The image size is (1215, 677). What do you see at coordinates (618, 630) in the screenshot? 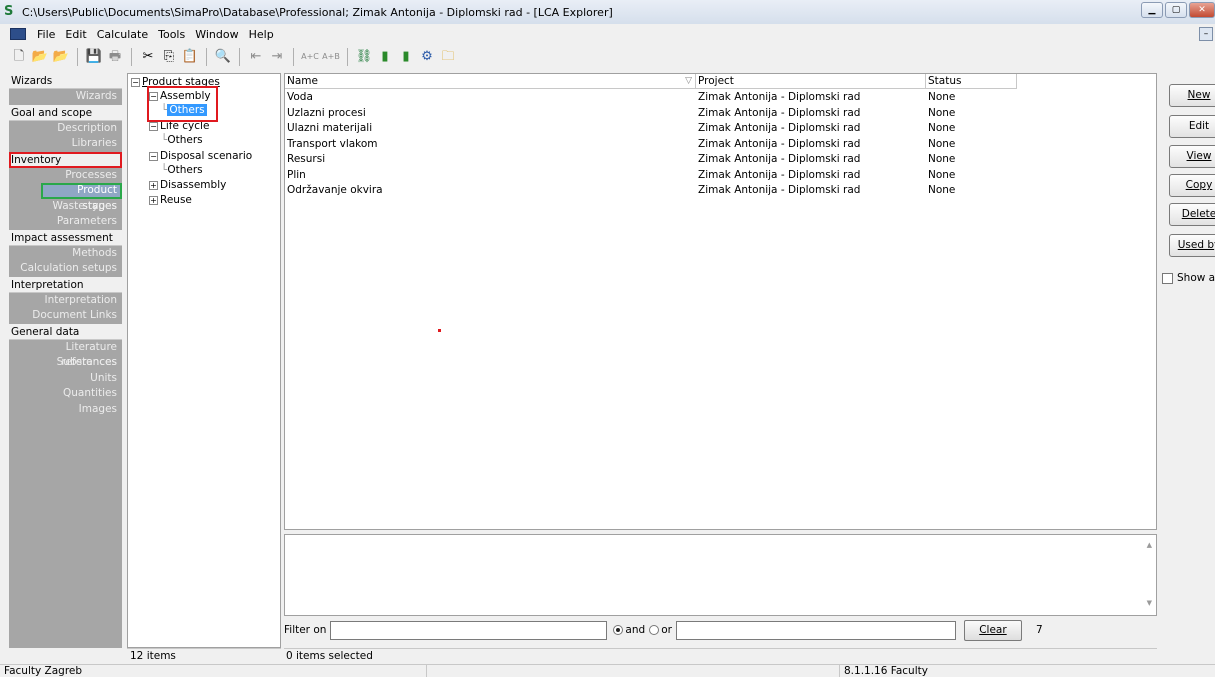
I see `filter-and-radio` at bounding box center [618, 630].